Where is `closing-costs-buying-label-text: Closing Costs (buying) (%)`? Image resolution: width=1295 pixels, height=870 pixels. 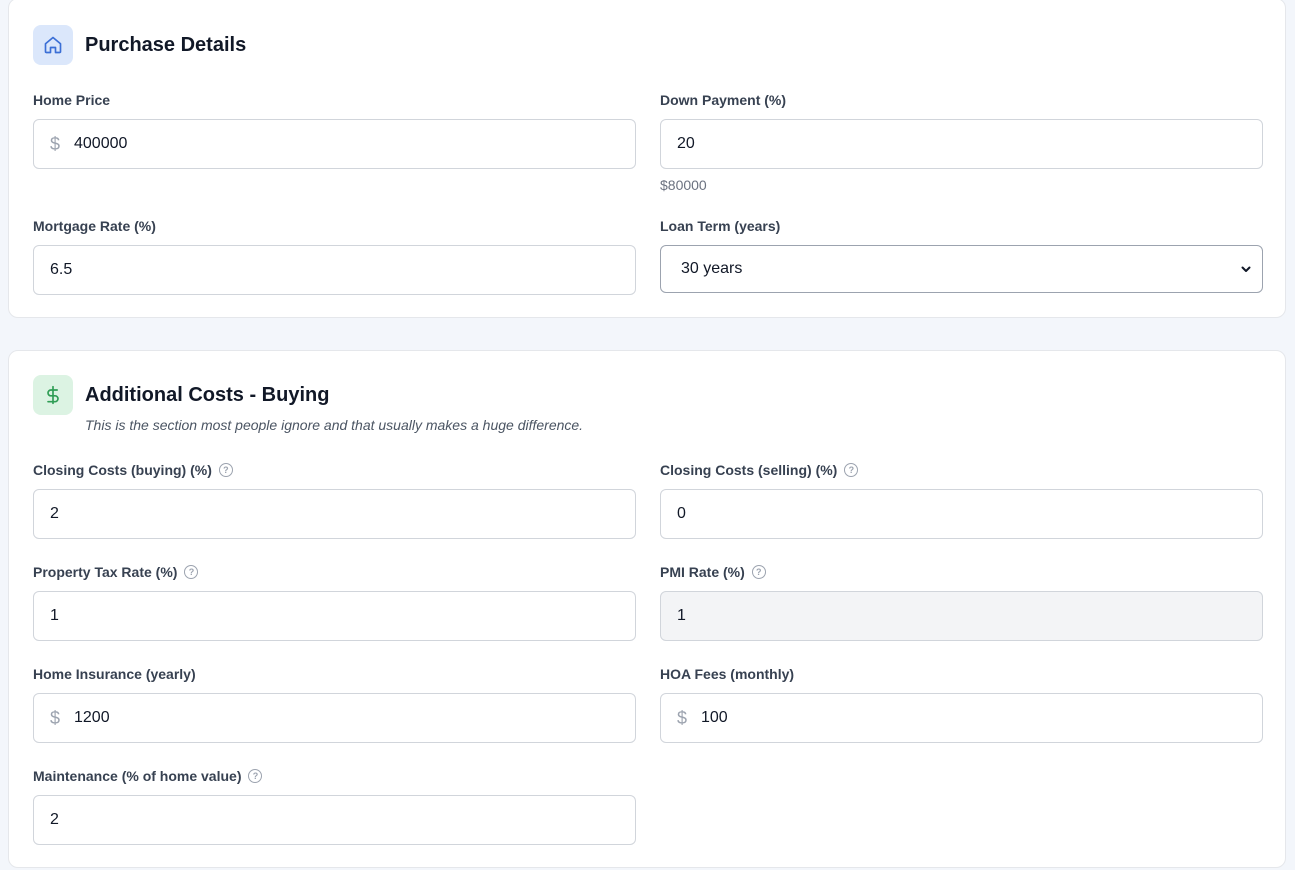
closing-costs-buying-label-text: Closing Costs (buying) (%) is located at coordinates (122, 470).